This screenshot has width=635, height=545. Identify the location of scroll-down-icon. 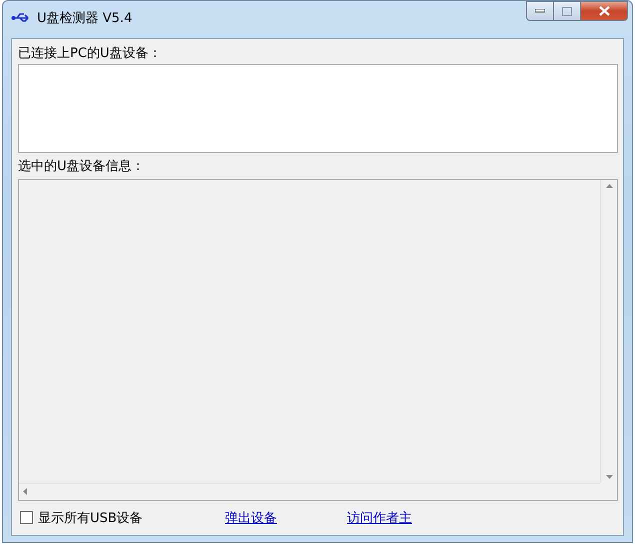
(609, 476).